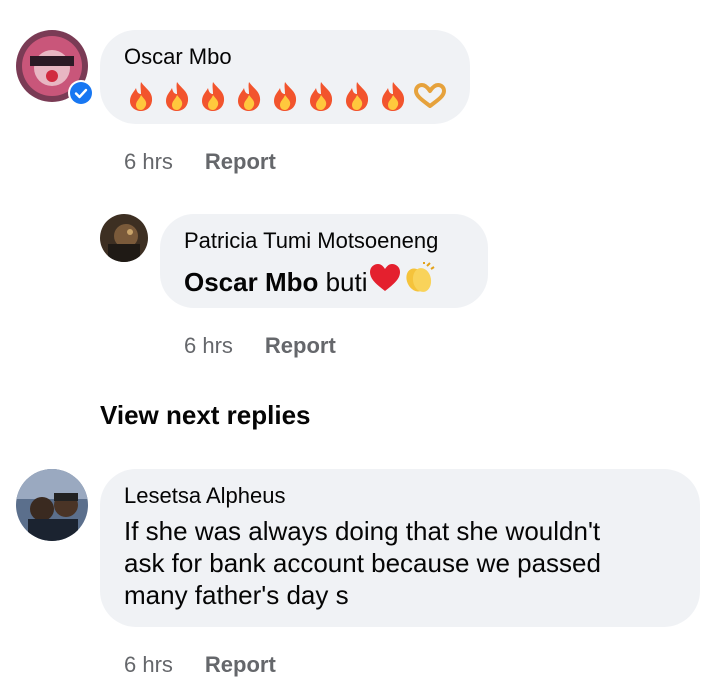  What do you see at coordinates (430, 98) in the screenshot?
I see `heart-hands-emoji-icon` at bounding box center [430, 98].